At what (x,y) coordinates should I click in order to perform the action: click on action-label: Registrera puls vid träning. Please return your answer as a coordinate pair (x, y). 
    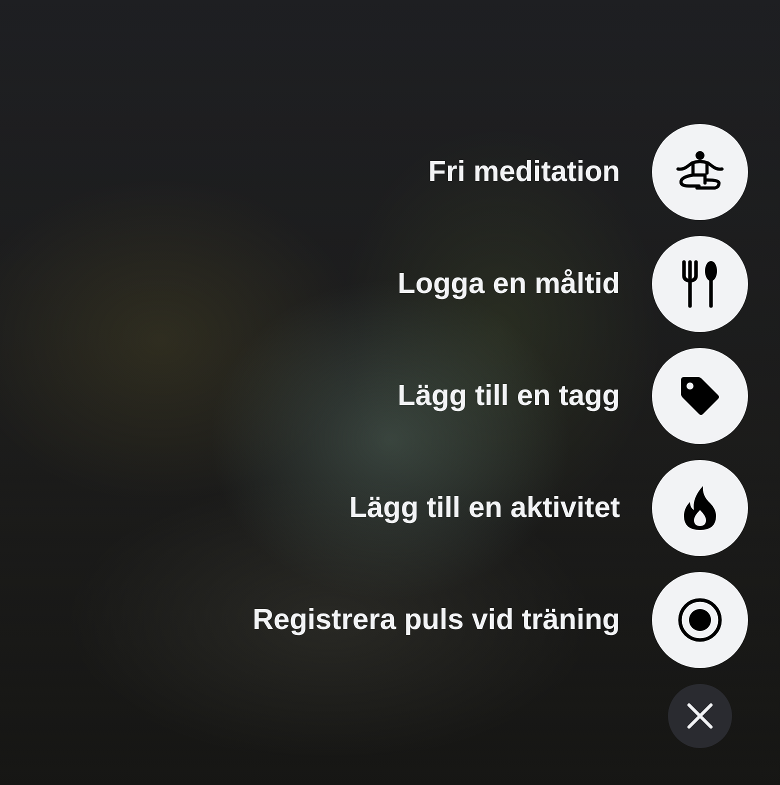
    Looking at the image, I should click on (436, 620).